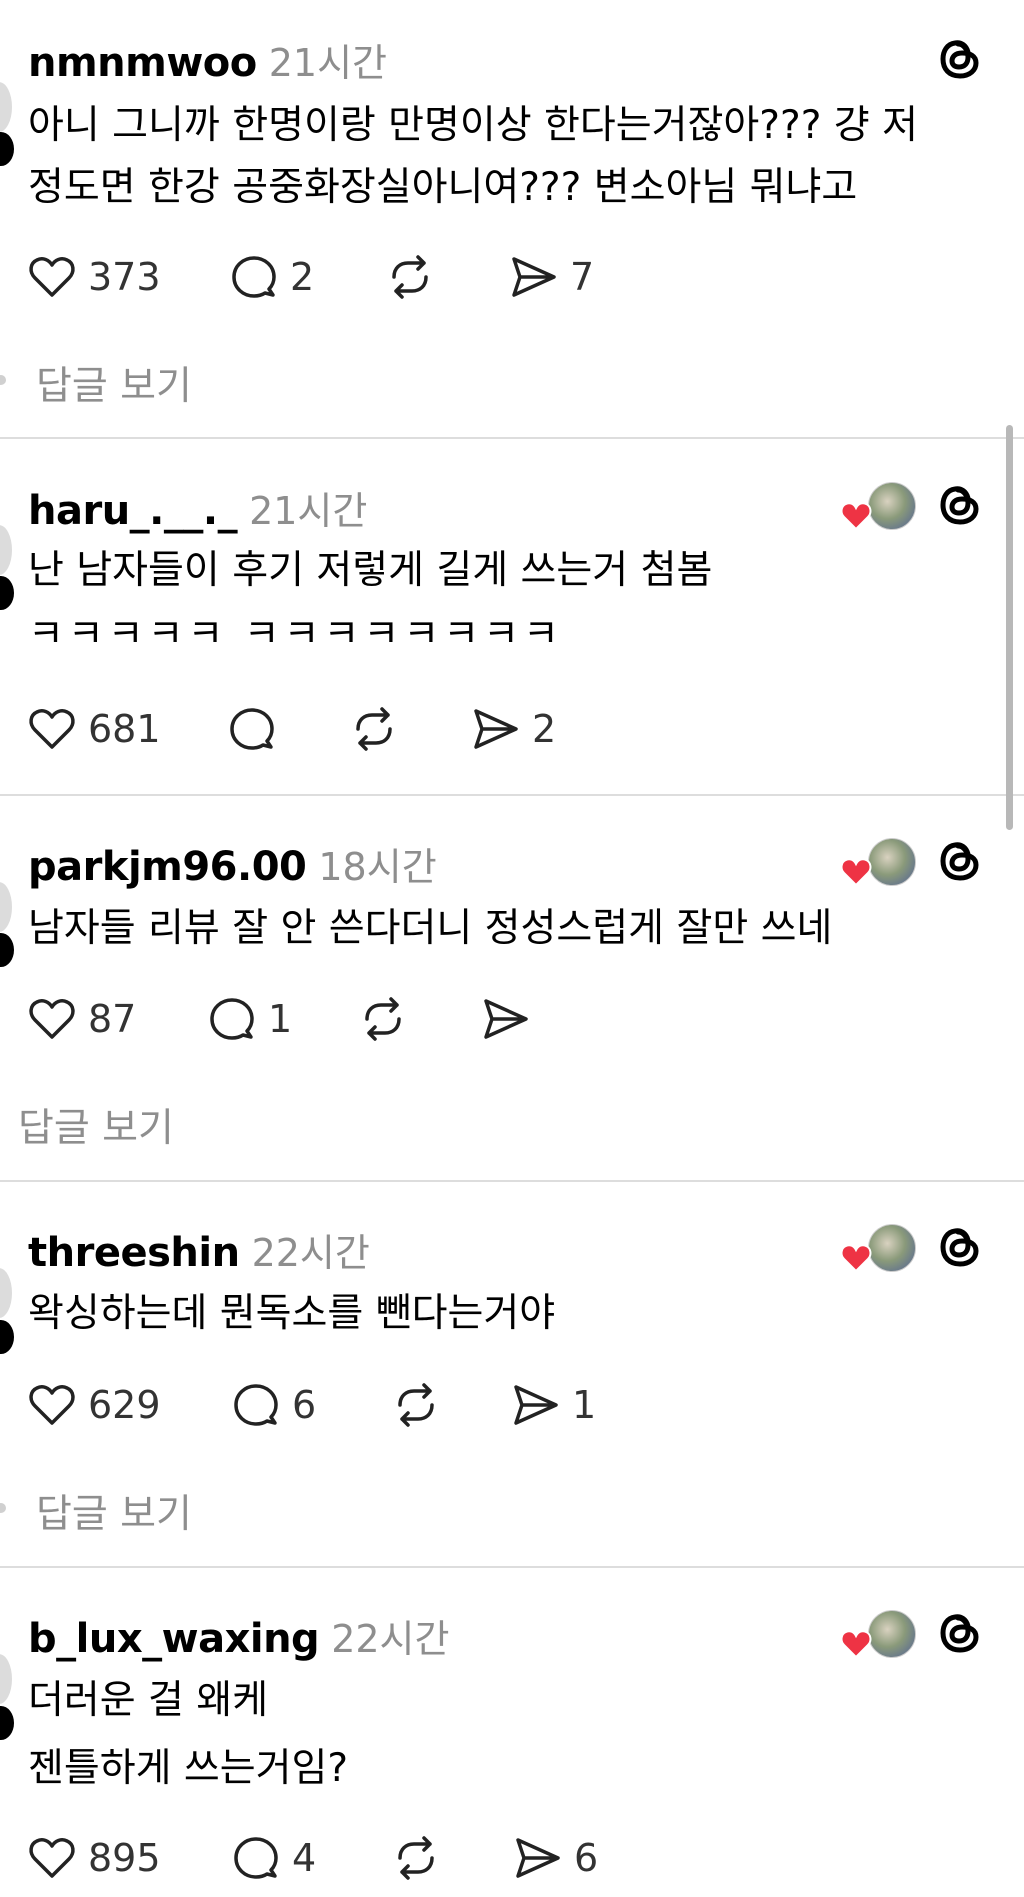 The width and height of the screenshot is (1024, 1897). What do you see at coordinates (473, 125) in the screenshot?
I see `post-text-line: 아니 그니까 한명이랑 만명이상 한다는거잖아??? 걍 저` at bounding box center [473, 125].